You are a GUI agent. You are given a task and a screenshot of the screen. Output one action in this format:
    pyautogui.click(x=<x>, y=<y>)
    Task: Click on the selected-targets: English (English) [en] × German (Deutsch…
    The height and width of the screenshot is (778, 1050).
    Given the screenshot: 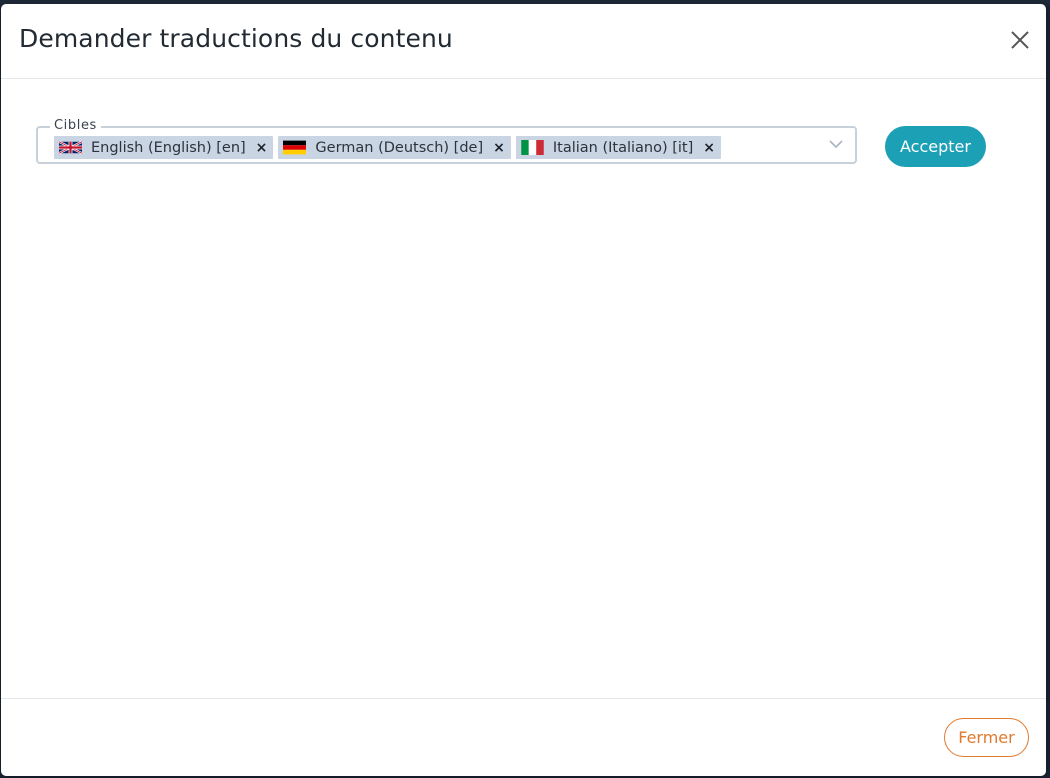 What is the action you would take?
    pyautogui.click(x=387, y=147)
    